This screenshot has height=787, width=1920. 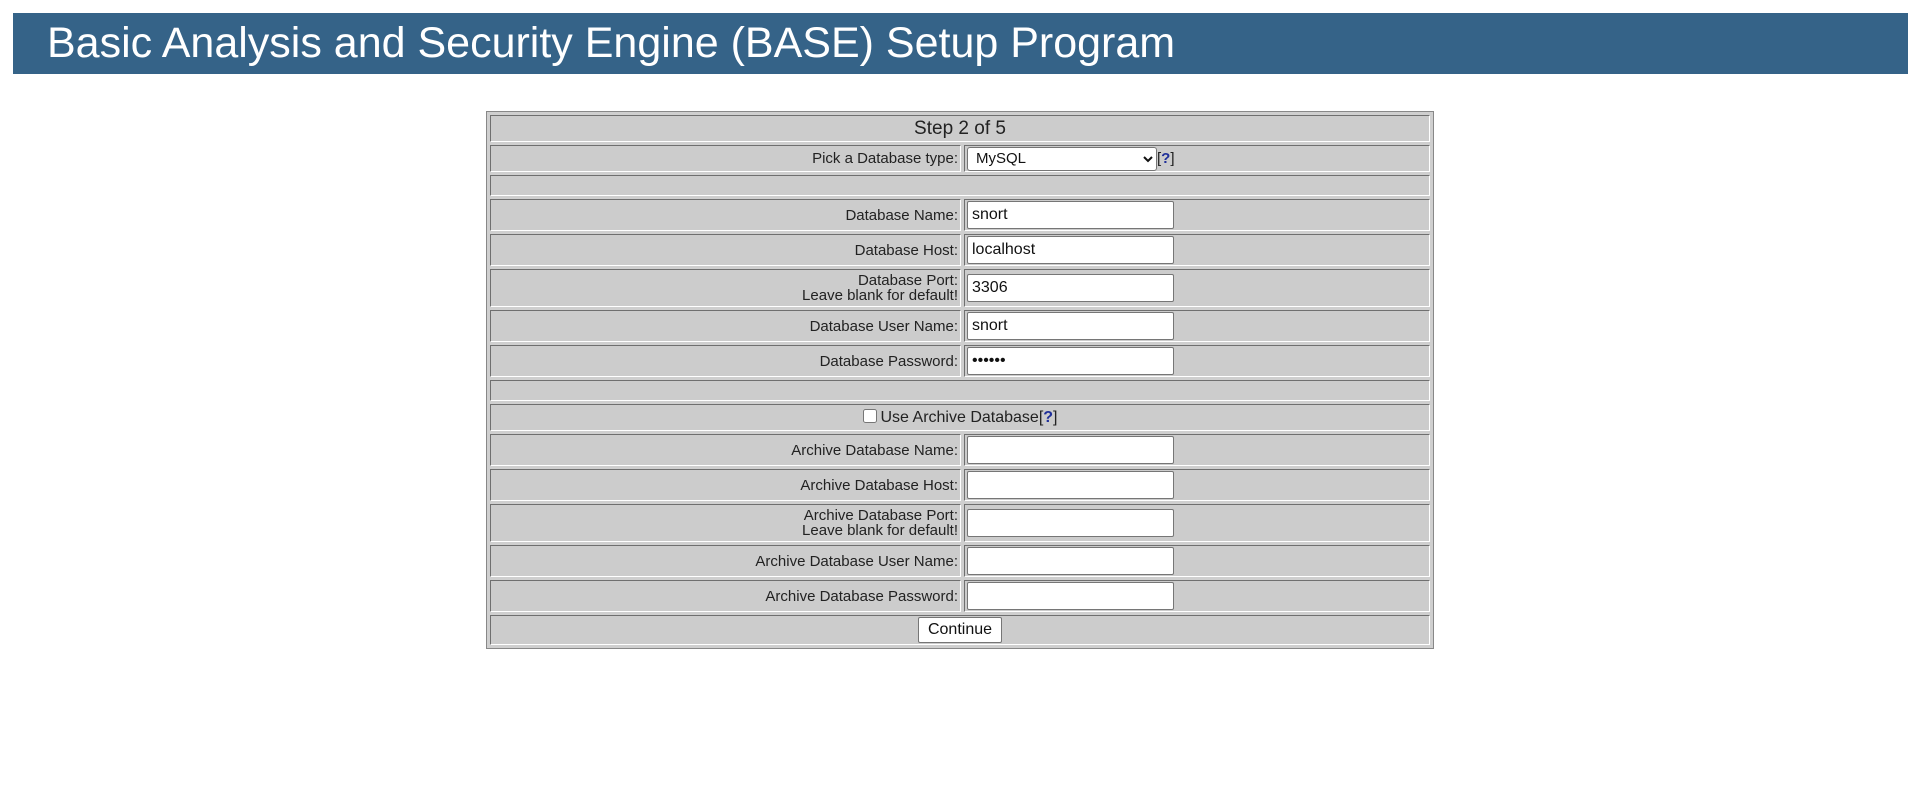 What do you see at coordinates (1197, 250) in the screenshot?
I see `db-host-field` at bounding box center [1197, 250].